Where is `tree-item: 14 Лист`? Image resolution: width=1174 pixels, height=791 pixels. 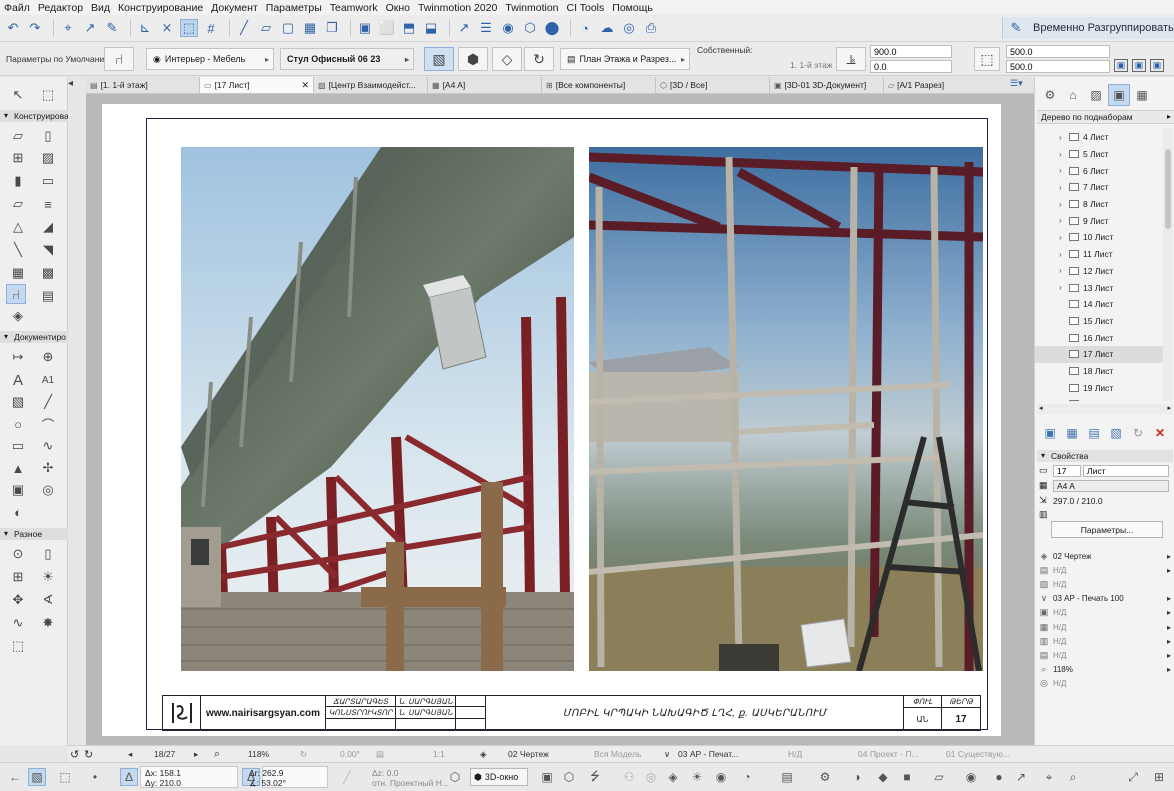
tree-item: 14 Лист is located at coordinates (1099, 304).